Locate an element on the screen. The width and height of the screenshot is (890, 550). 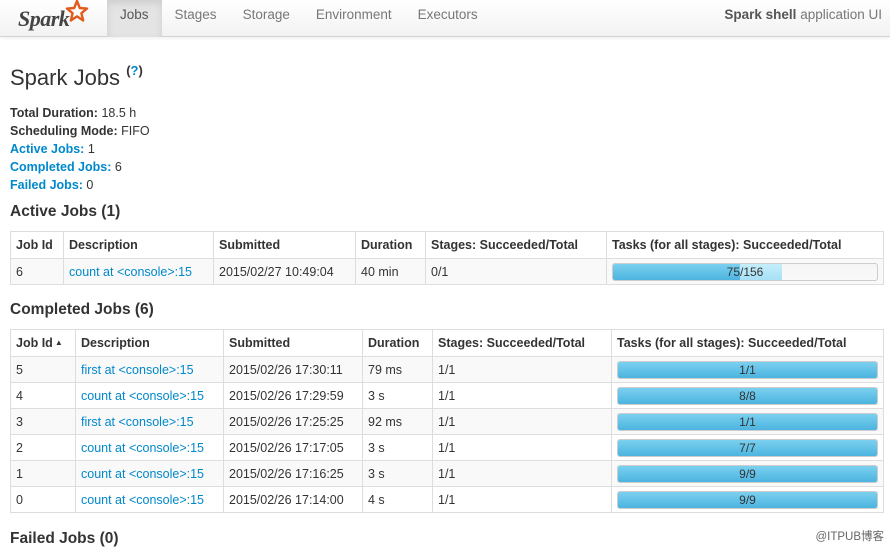
cell-job-id: 5 is located at coordinates (43, 369).